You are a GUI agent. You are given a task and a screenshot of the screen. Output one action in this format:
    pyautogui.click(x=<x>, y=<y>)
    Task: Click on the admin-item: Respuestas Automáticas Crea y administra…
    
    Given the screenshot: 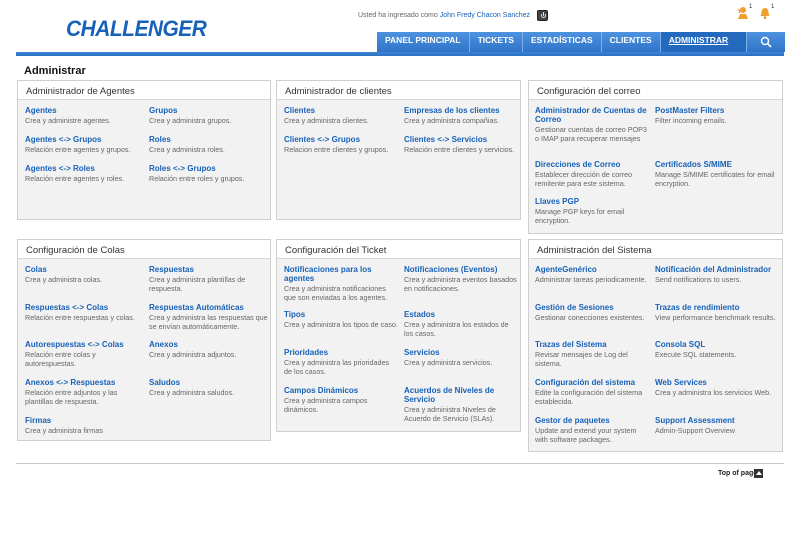 What is the action you would take?
    pyautogui.click(x=209, y=317)
    